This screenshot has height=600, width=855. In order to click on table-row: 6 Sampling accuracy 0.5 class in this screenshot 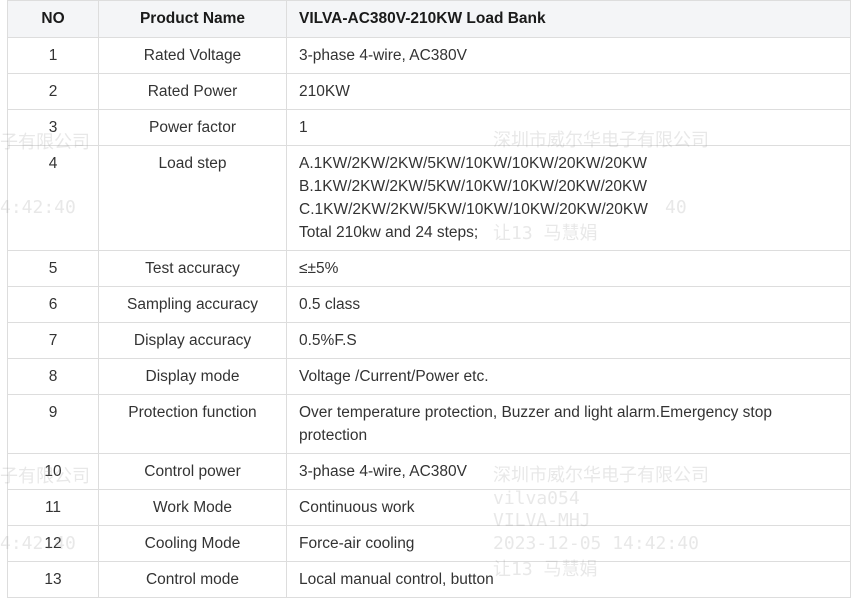, I will do `click(429, 304)`.